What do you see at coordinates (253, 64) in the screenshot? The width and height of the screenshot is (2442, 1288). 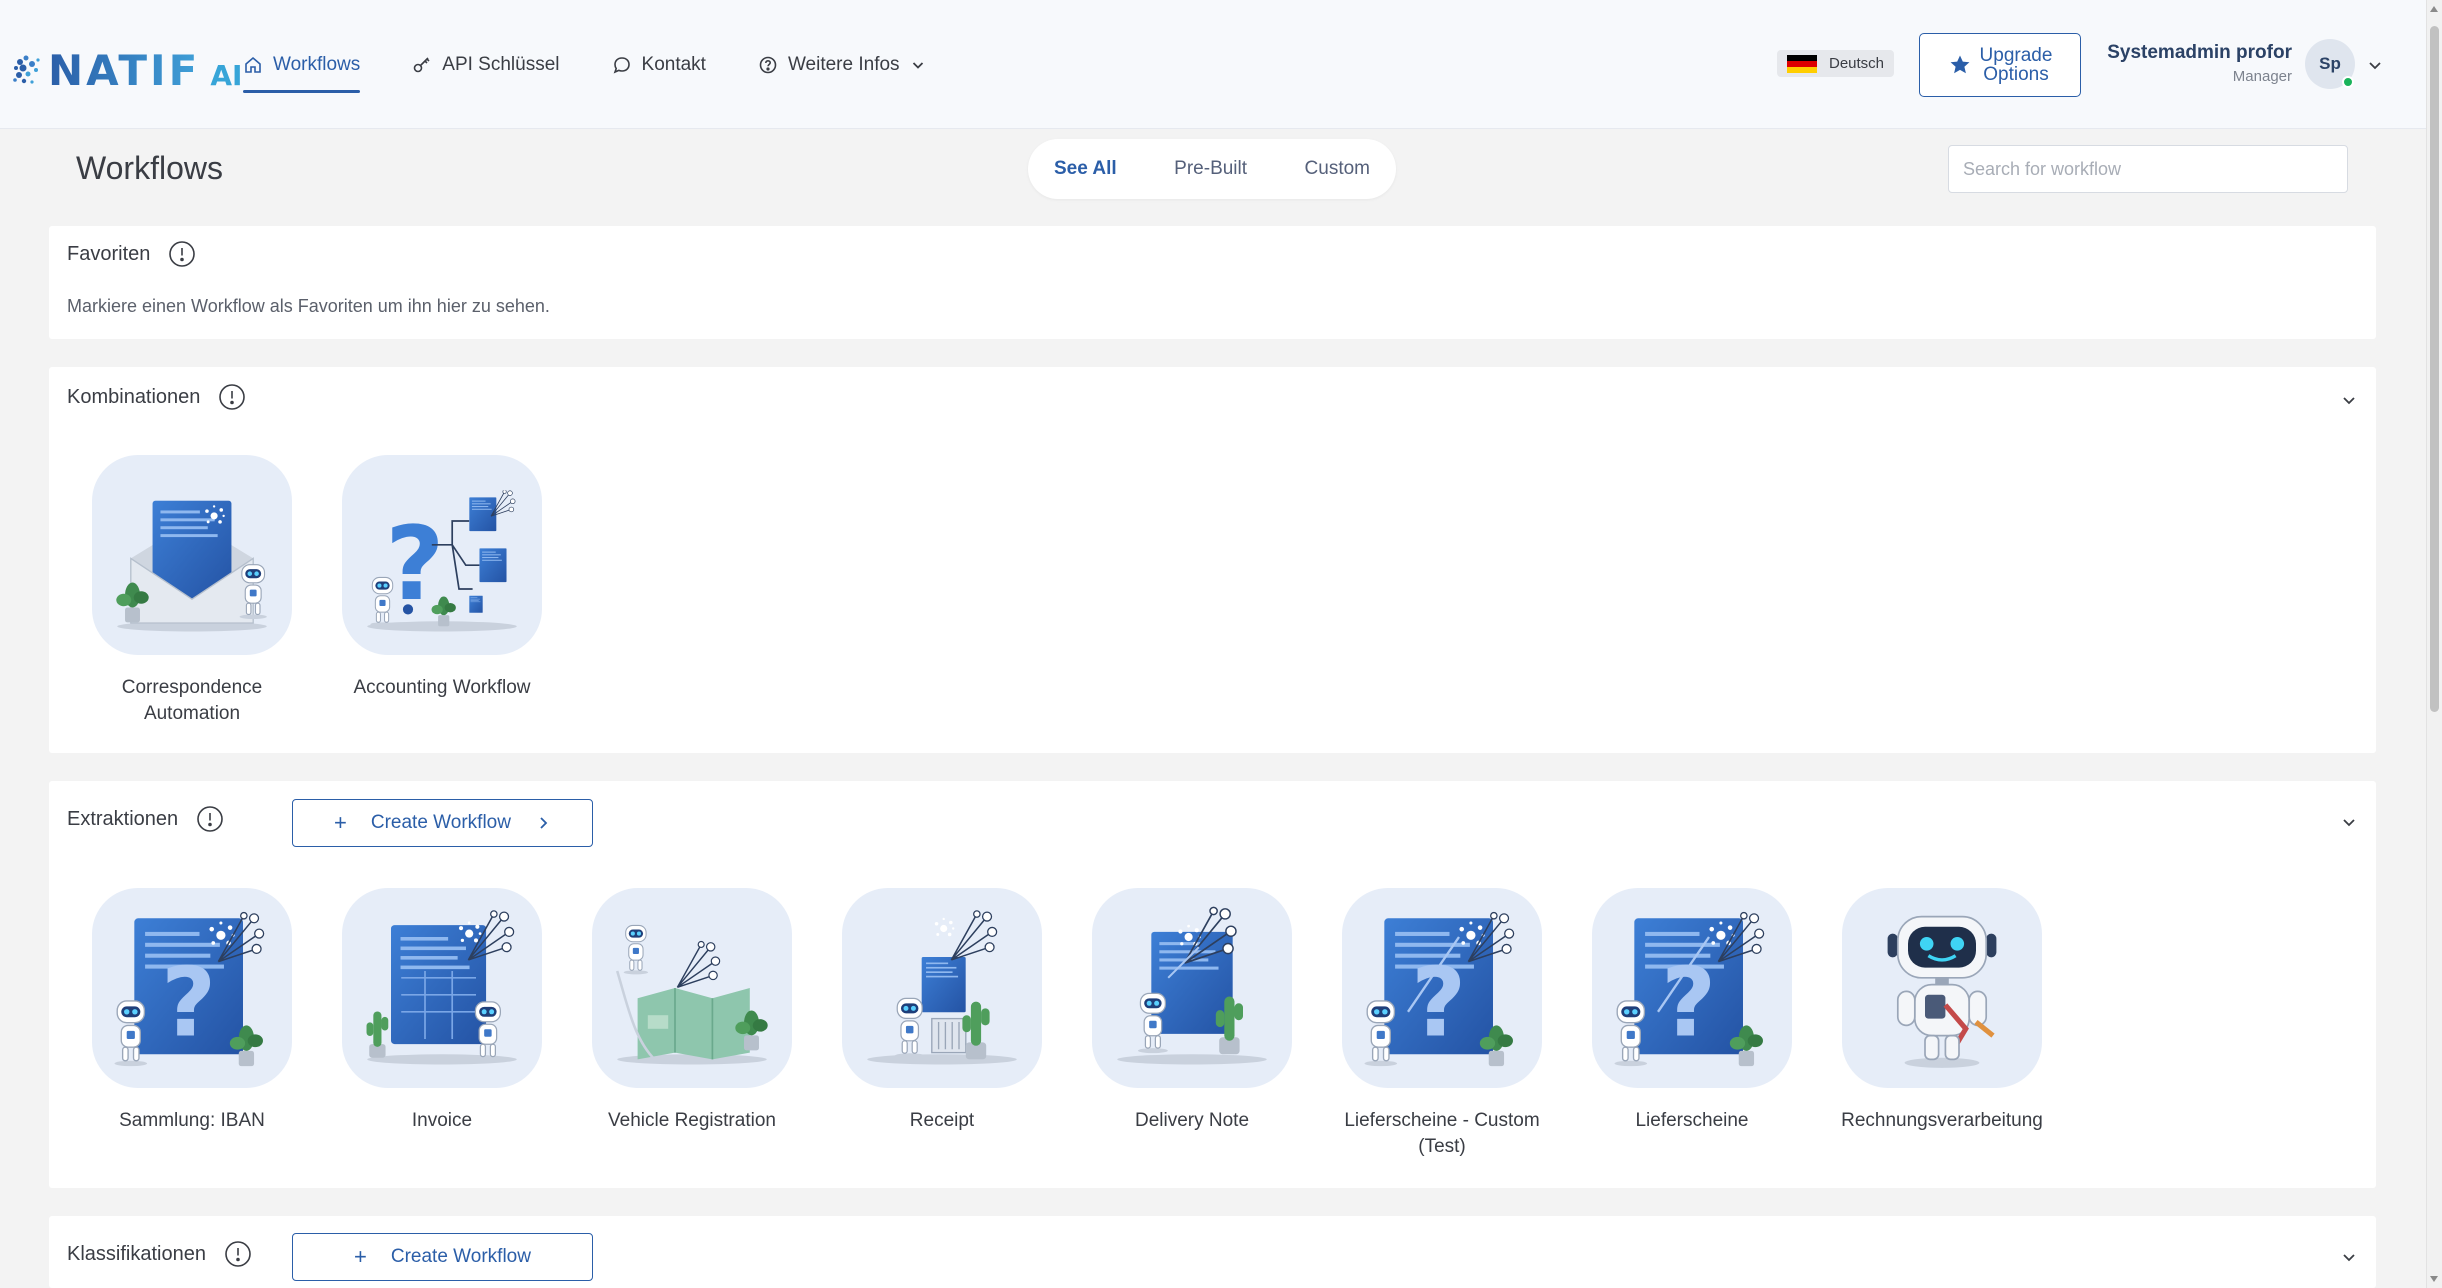 I see `home-icon` at bounding box center [253, 64].